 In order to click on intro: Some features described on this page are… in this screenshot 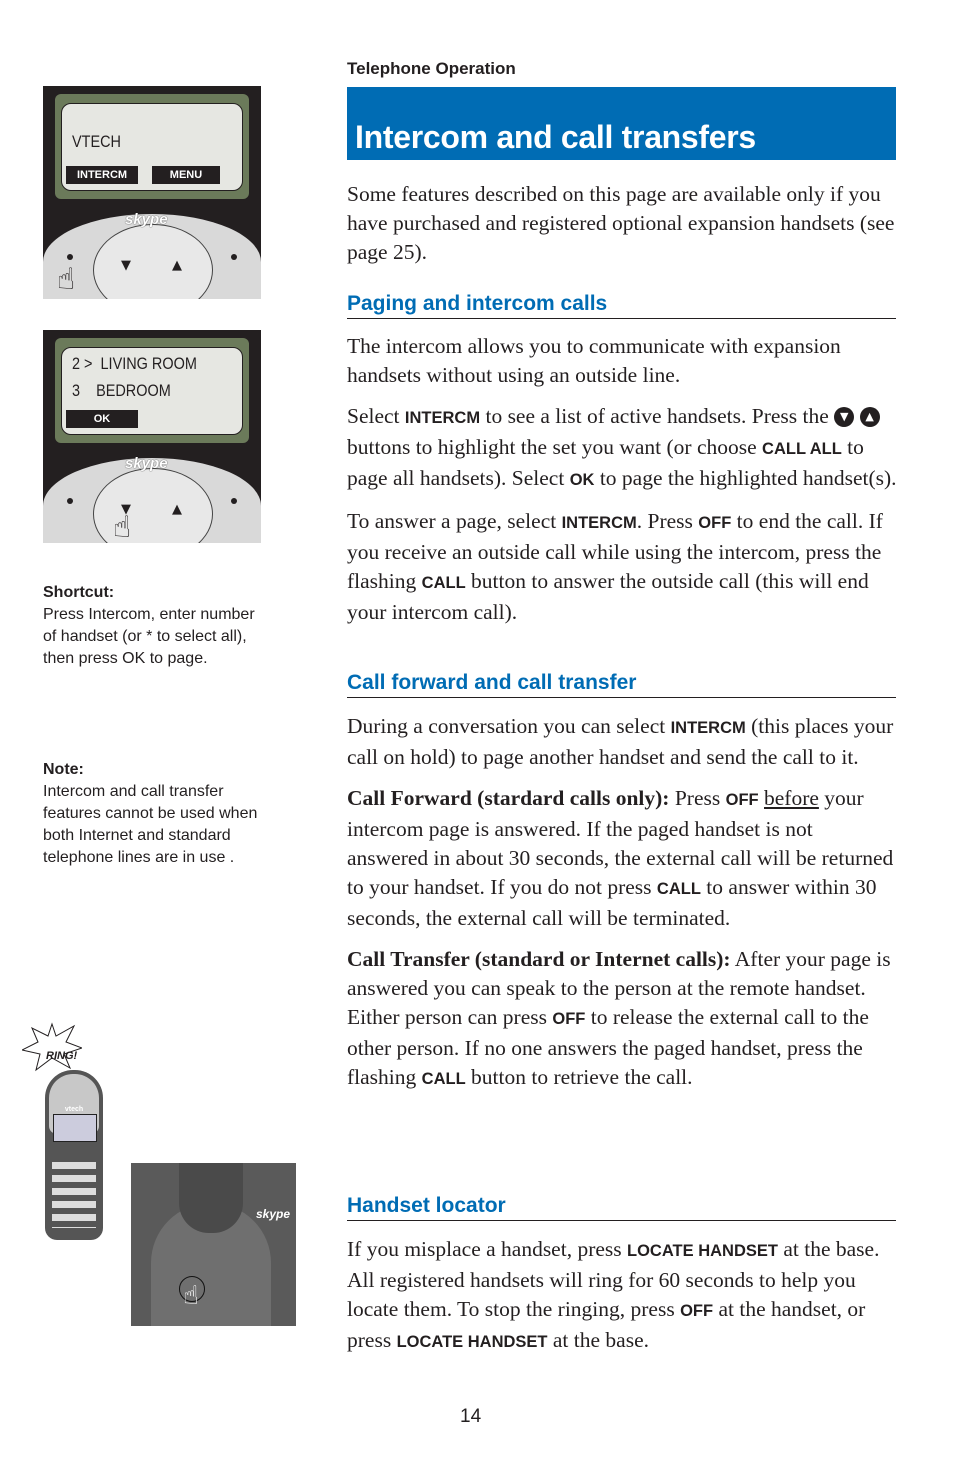, I will do `click(623, 223)`.